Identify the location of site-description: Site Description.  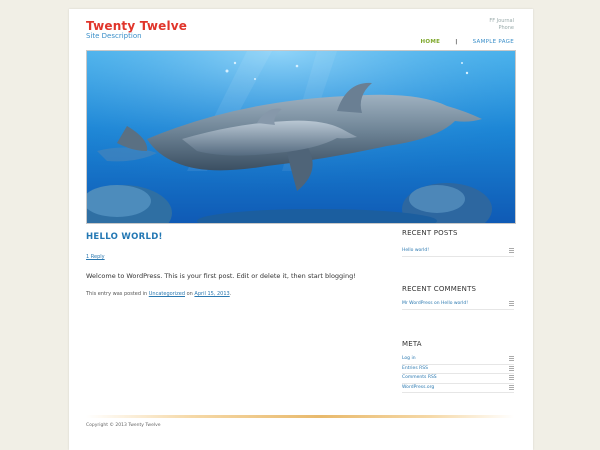
(114, 36).